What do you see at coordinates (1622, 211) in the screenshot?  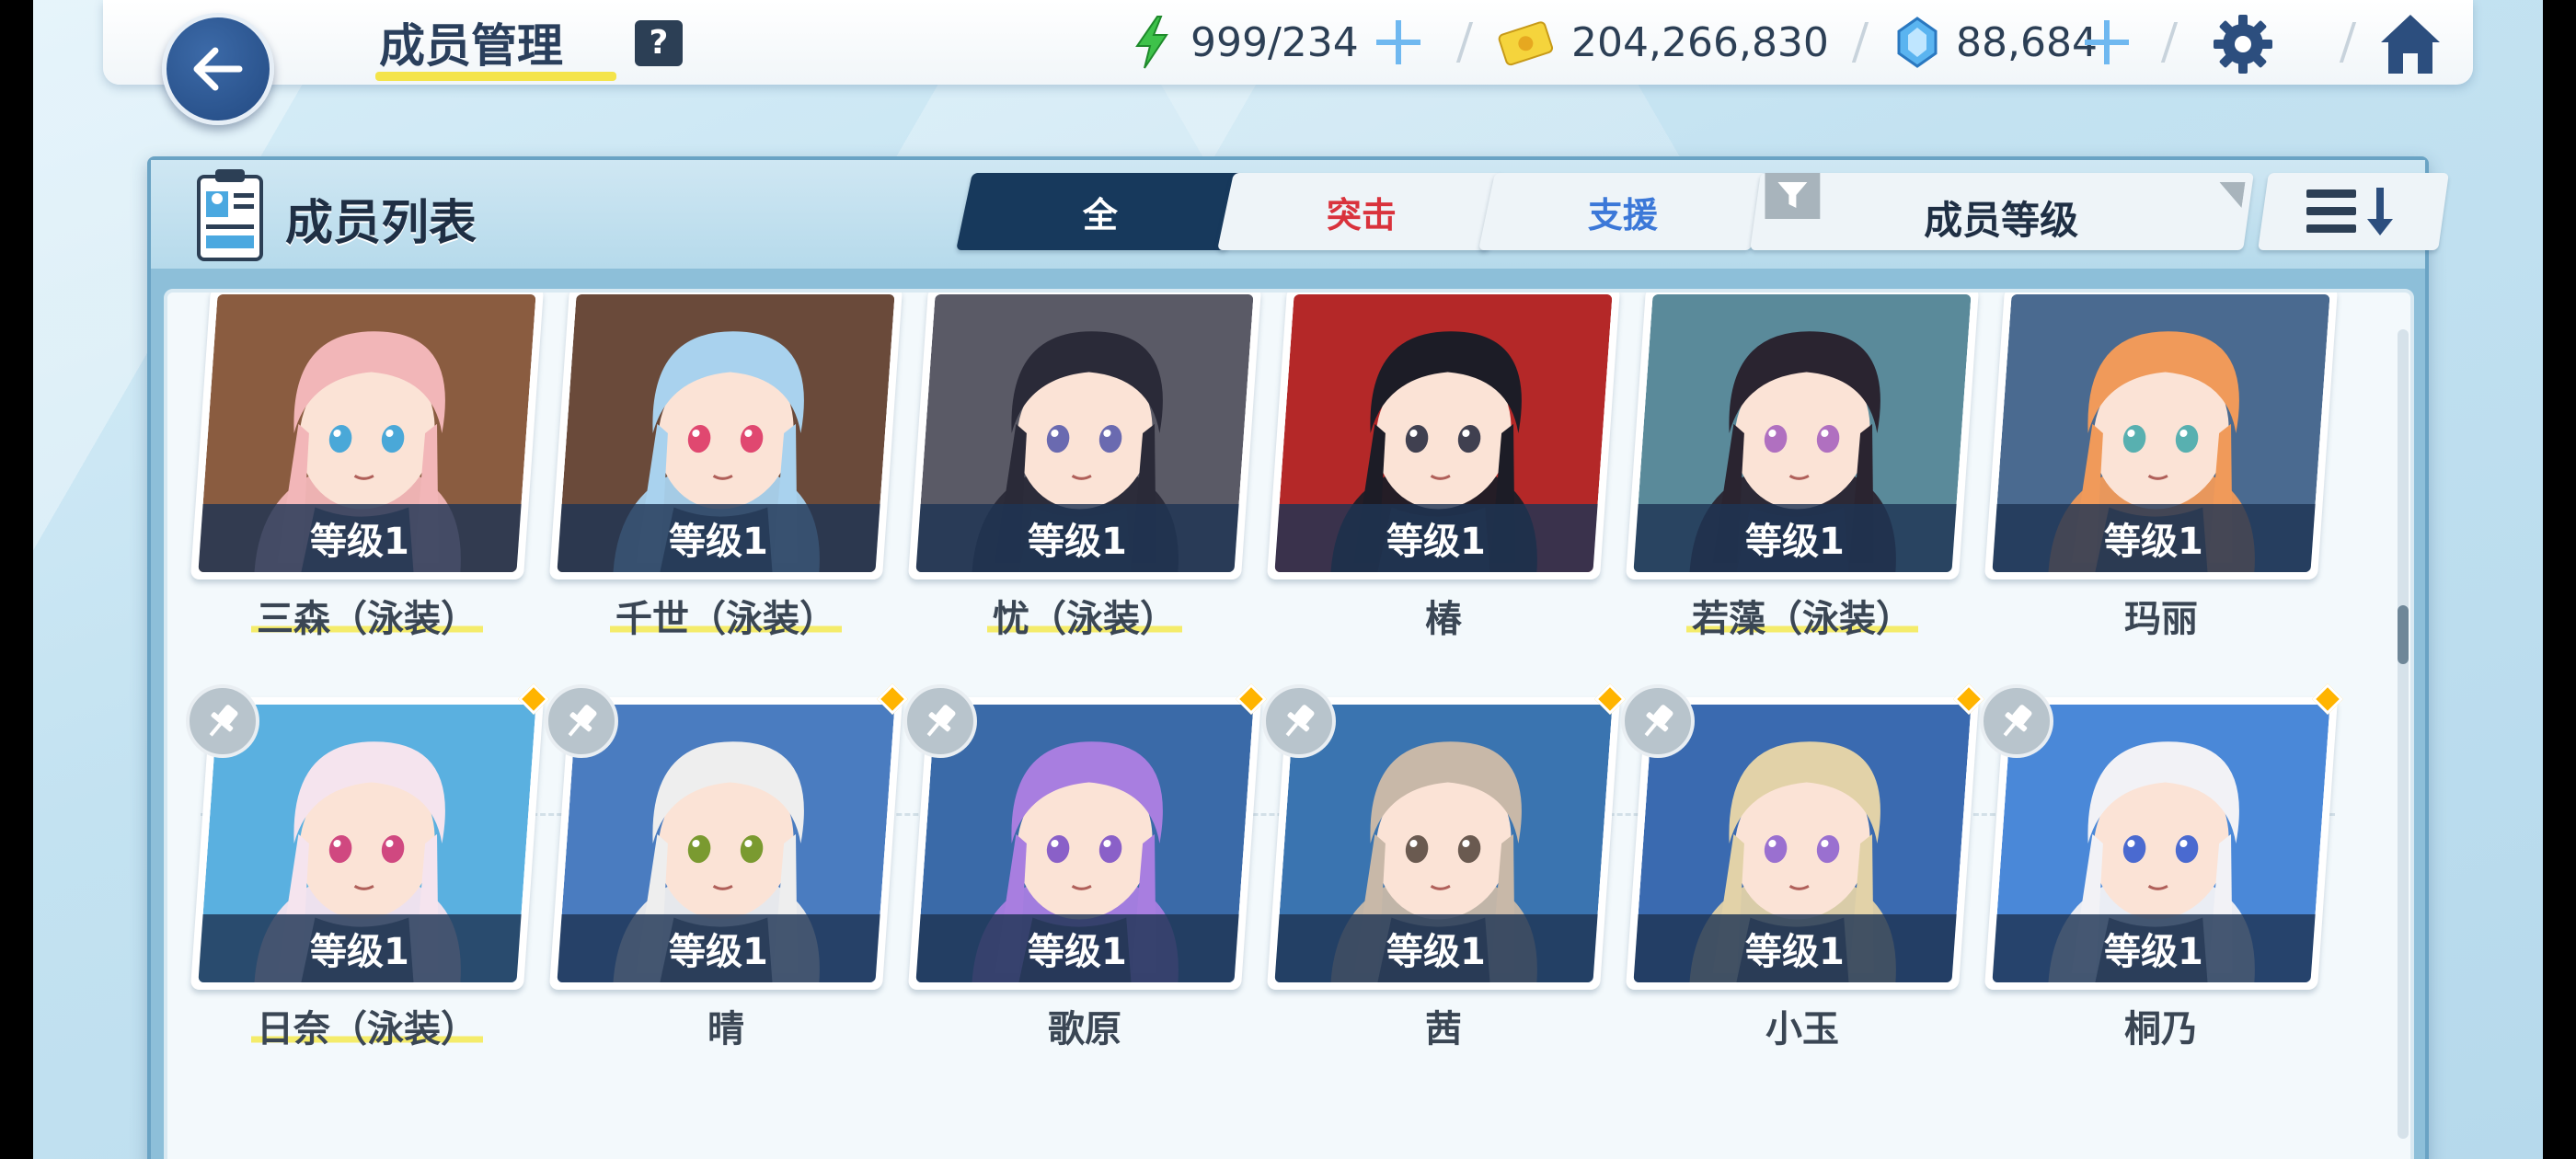 I see `tab-support: 支援` at bounding box center [1622, 211].